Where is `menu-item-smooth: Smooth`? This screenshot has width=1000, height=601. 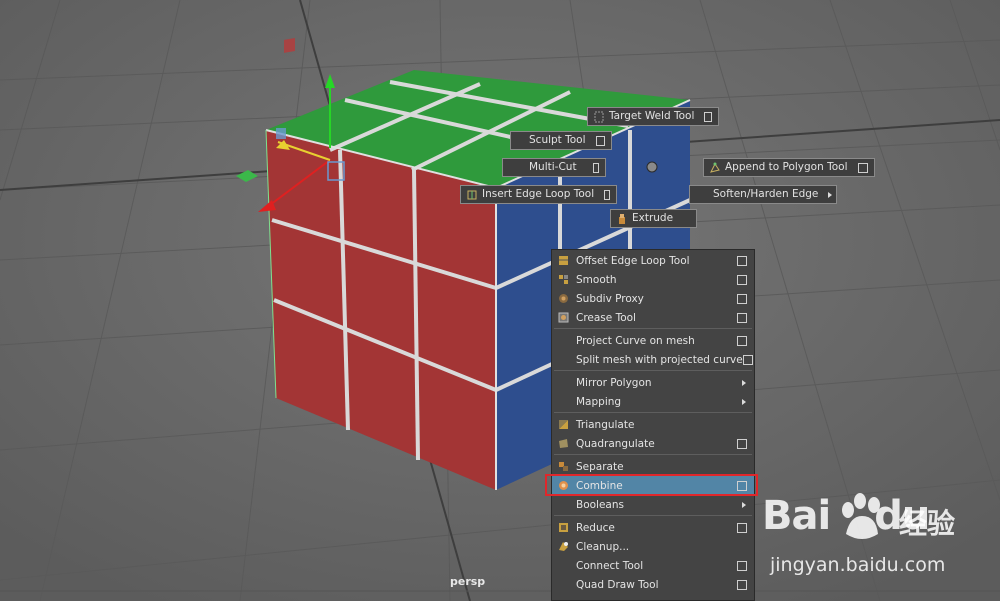 menu-item-smooth: Smooth is located at coordinates (653, 279).